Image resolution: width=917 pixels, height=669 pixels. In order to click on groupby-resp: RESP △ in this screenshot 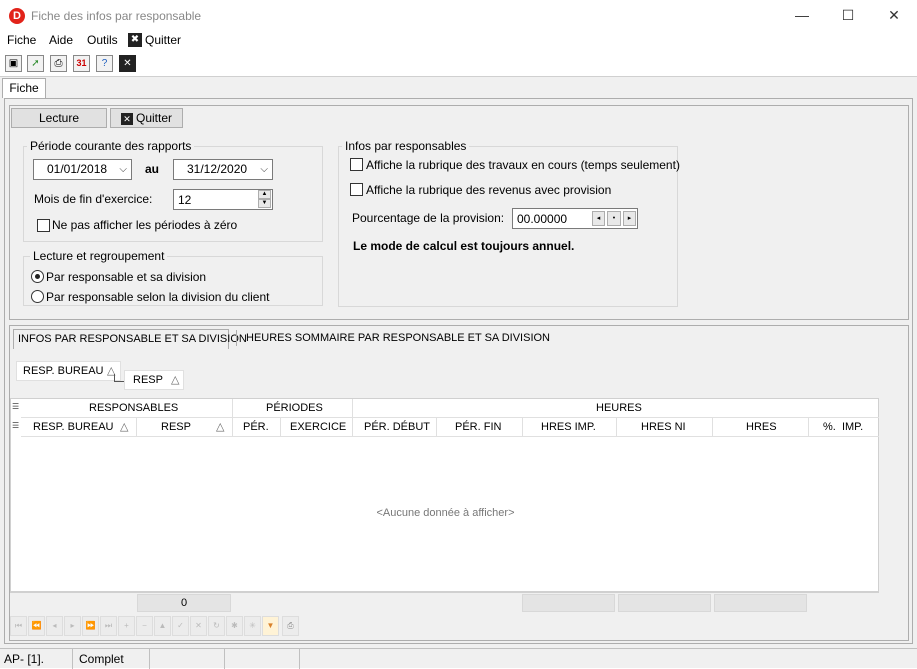, I will do `click(154, 380)`.